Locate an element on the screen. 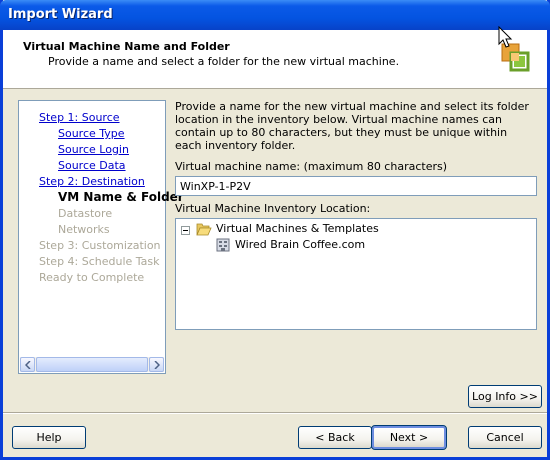  arrow-right-icon is located at coordinates (157, 365).